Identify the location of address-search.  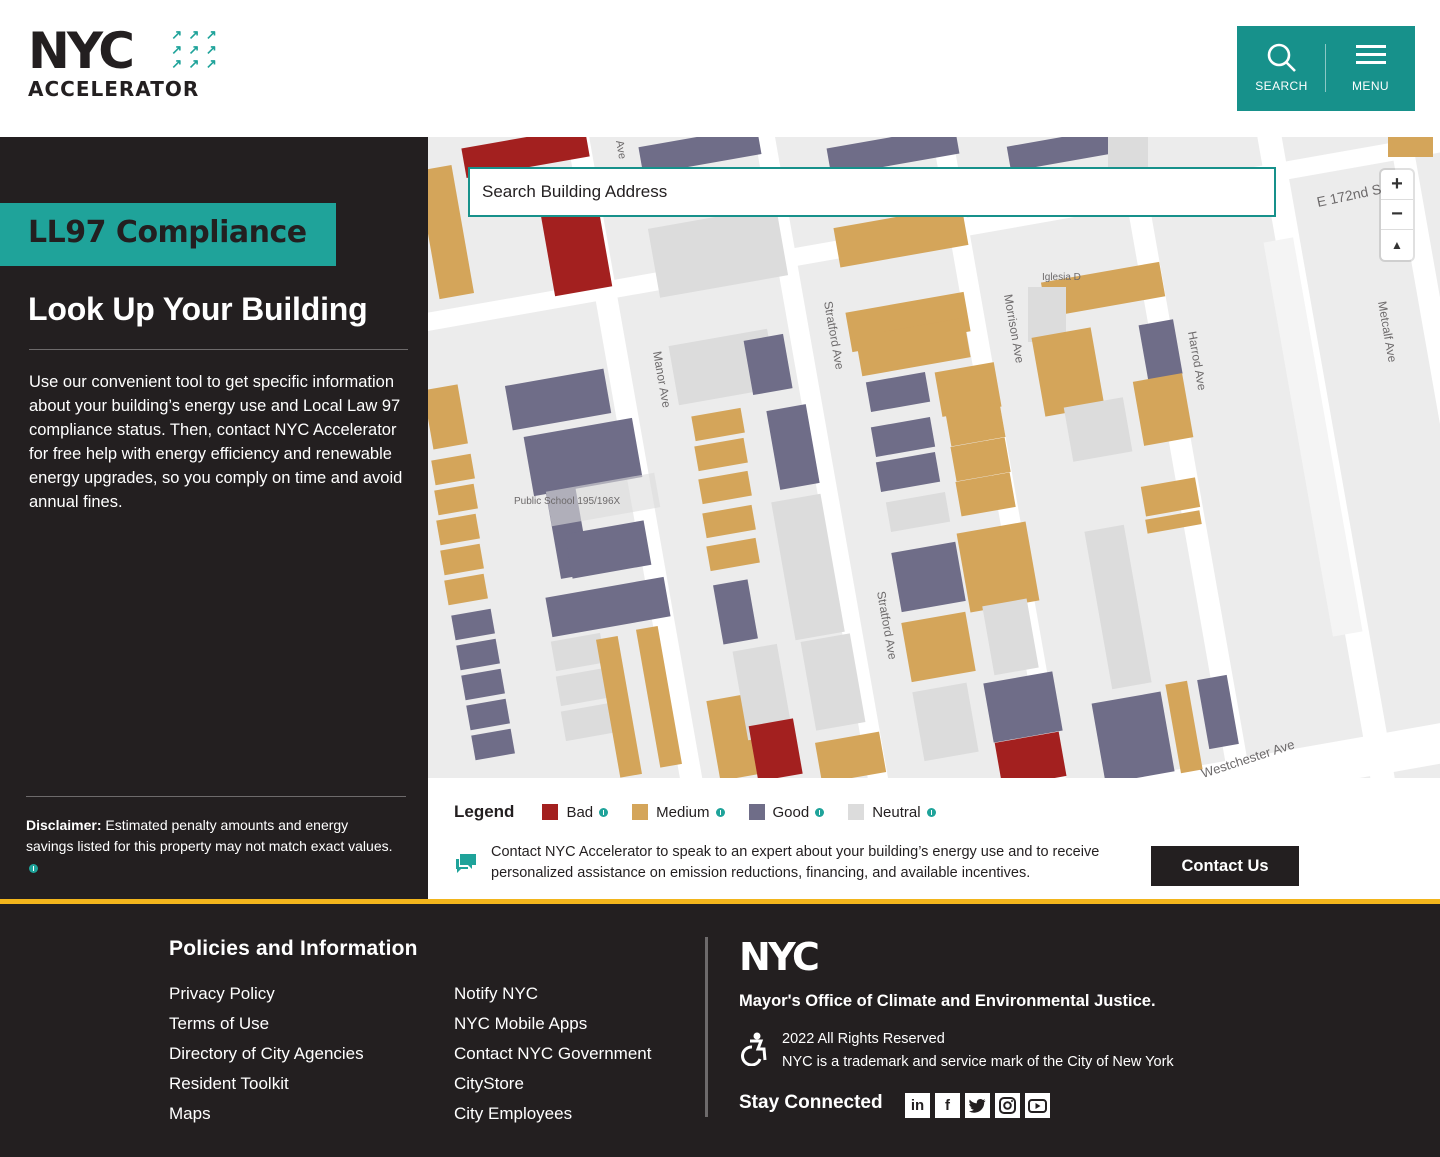
(872, 192).